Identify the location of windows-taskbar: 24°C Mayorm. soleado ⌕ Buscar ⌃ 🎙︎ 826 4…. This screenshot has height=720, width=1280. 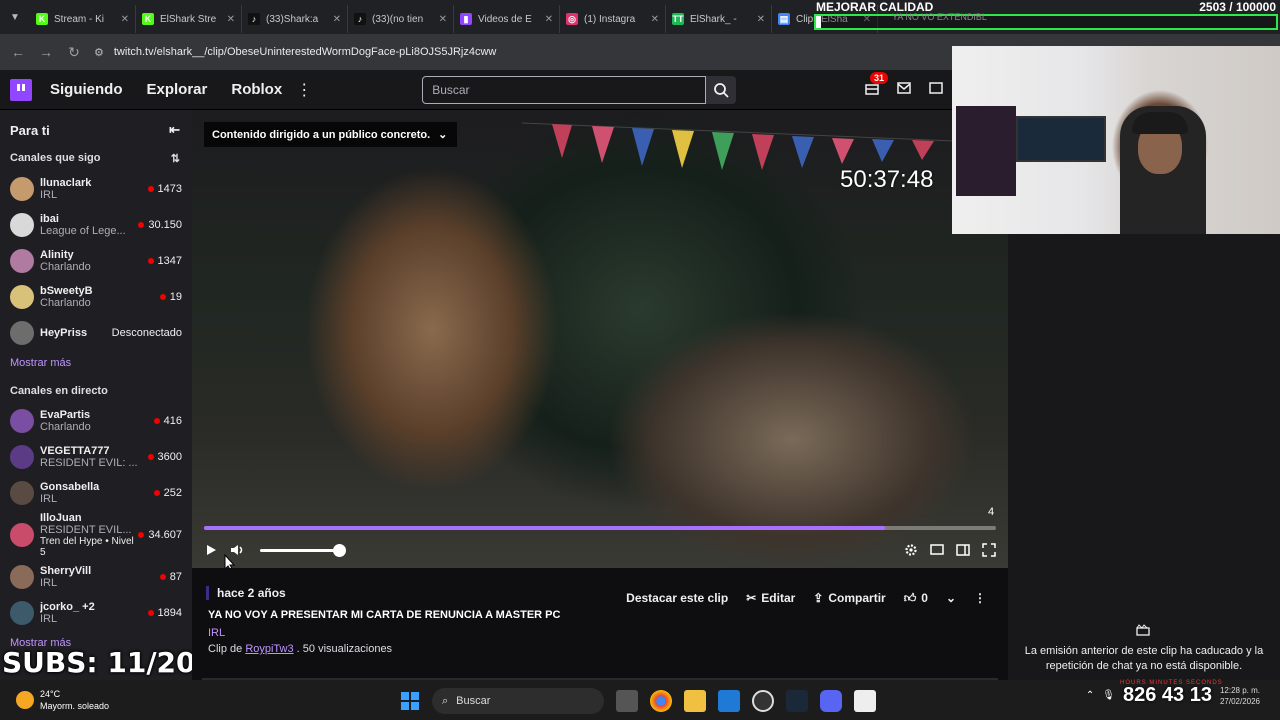
(640, 700).